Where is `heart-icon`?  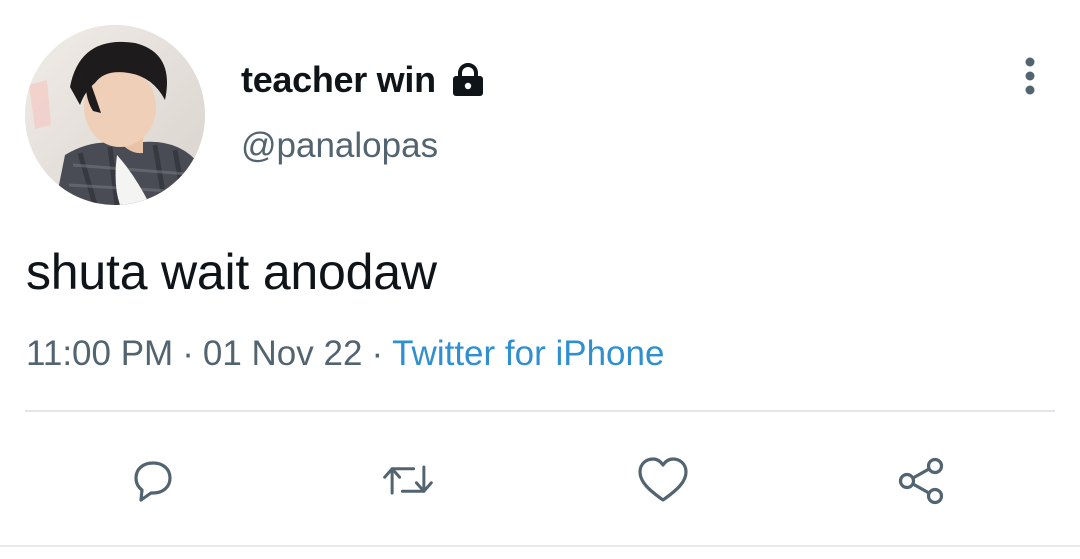 heart-icon is located at coordinates (663, 479).